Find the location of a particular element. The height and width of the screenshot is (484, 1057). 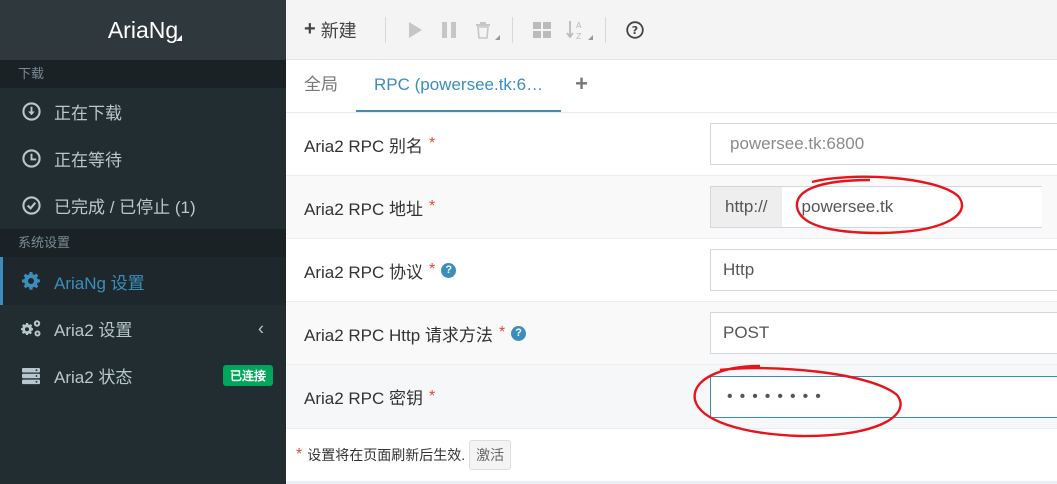

app-title: AriaNg is located at coordinates (143, 29).